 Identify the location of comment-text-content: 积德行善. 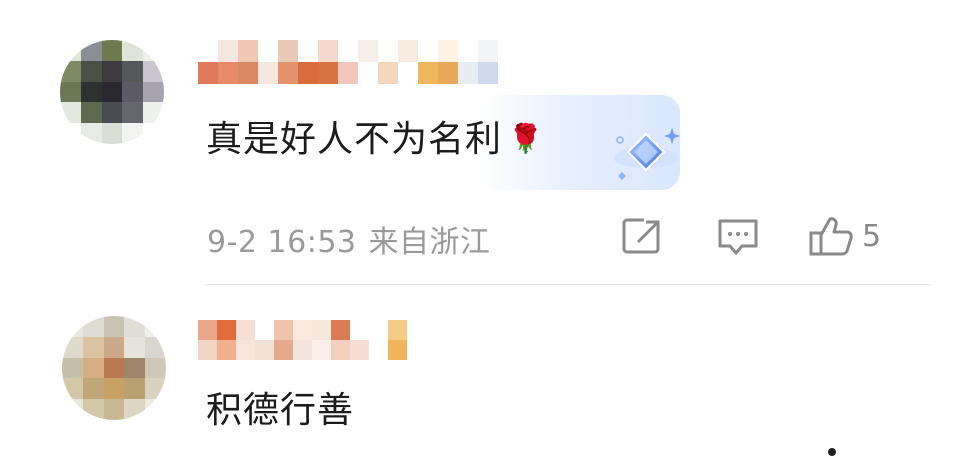
(280, 410).